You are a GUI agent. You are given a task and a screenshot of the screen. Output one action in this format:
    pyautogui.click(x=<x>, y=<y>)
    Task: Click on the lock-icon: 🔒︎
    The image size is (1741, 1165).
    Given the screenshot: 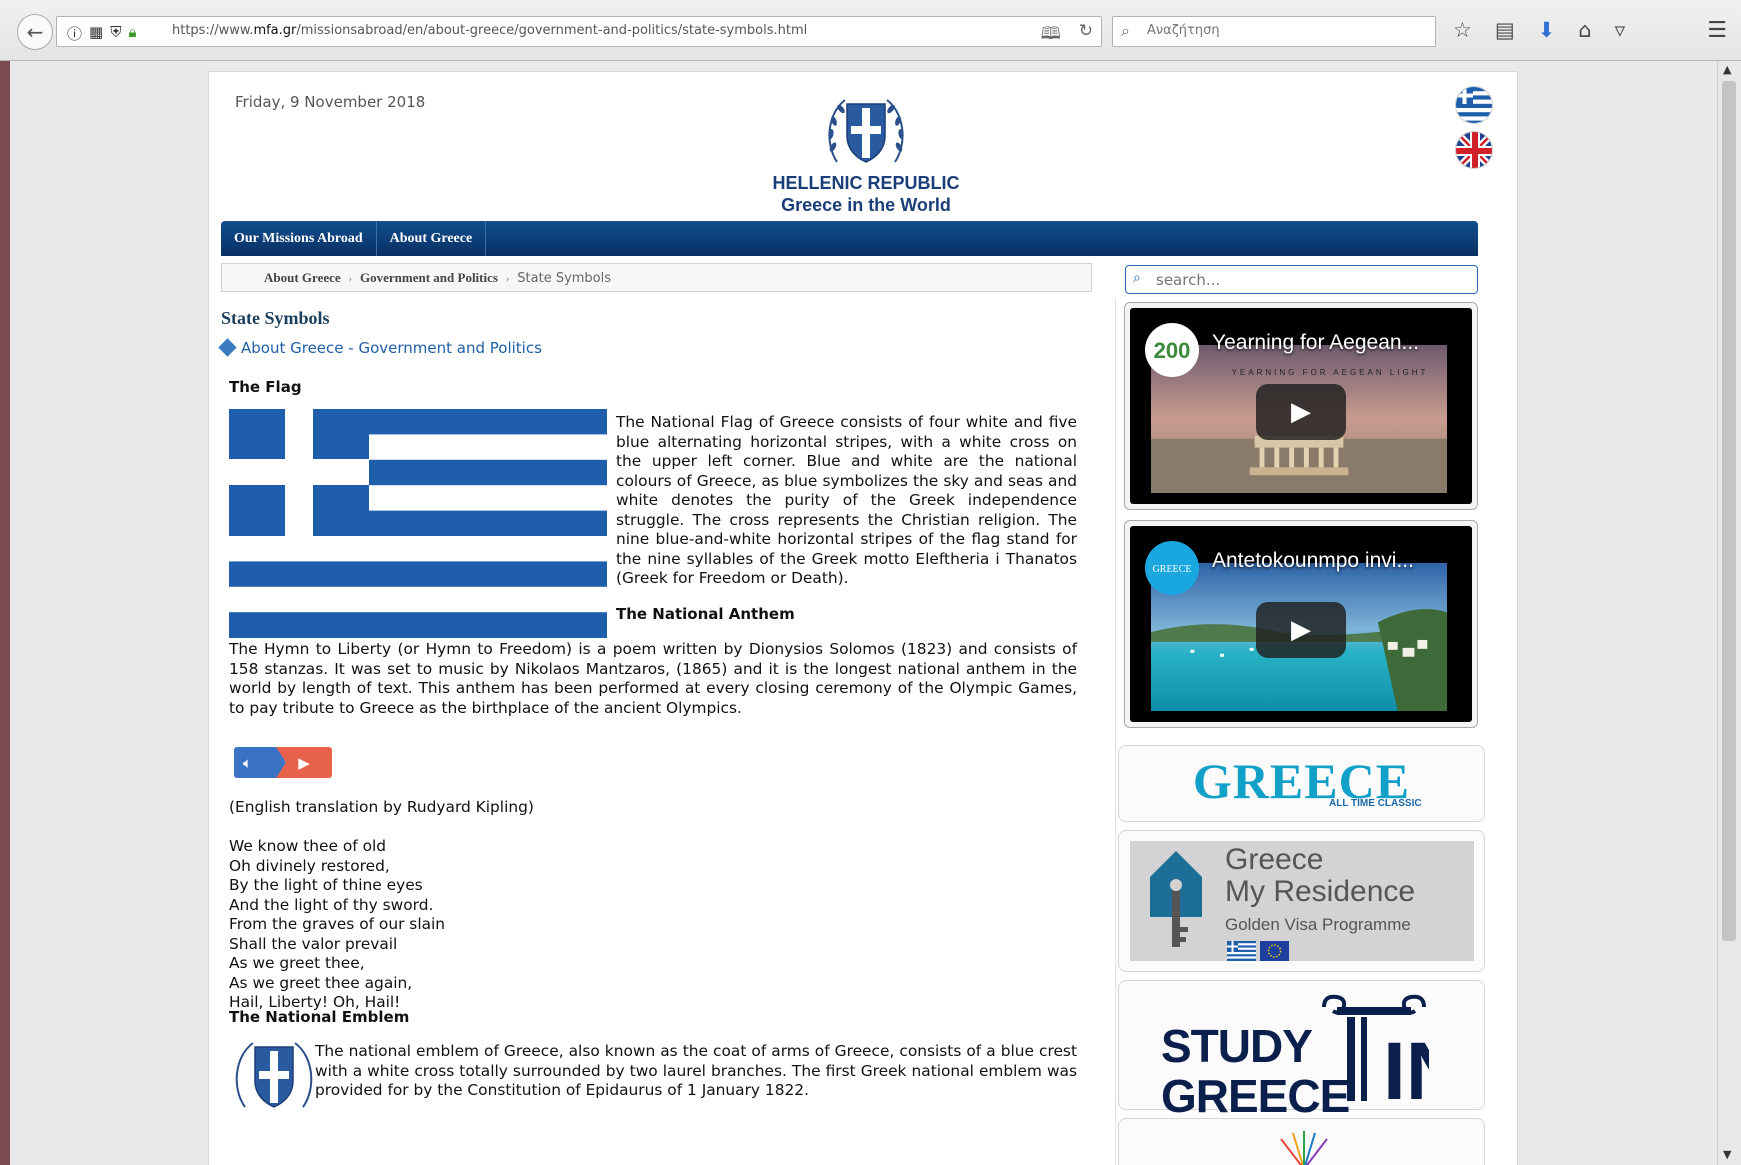 What is the action you would take?
    pyautogui.click(x=132, y=33)
    